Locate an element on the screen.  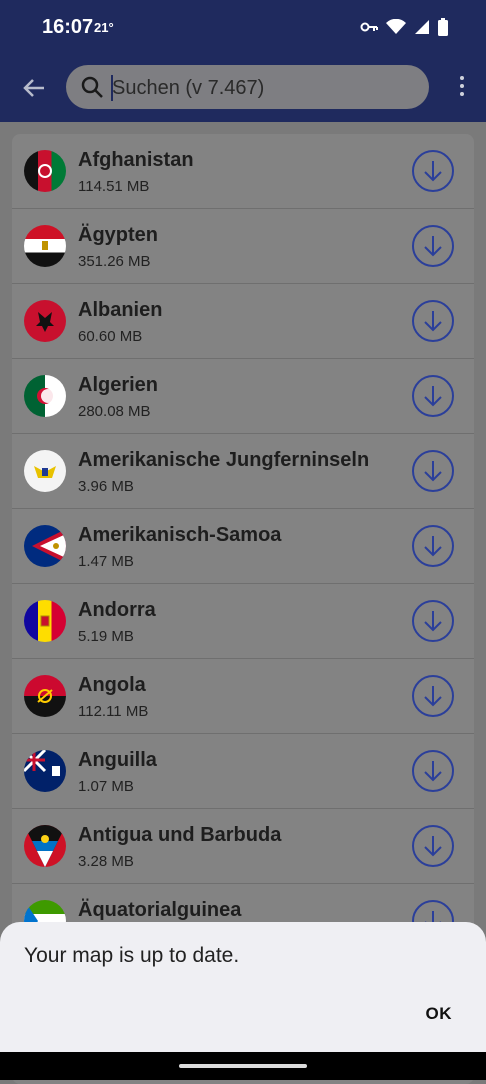
list-item: Anguilla 1.07 MB is located at coordinates (243, 771).